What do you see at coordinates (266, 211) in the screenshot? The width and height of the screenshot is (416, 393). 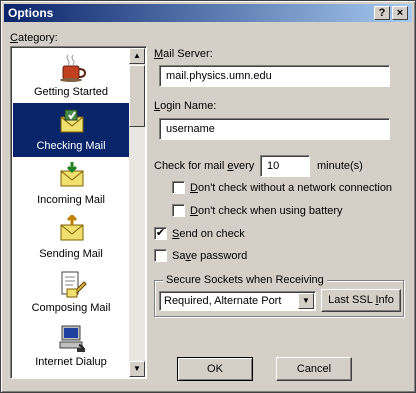 I see `no-battery-label: Don't check when using battery` at bounding box center [266, 211].